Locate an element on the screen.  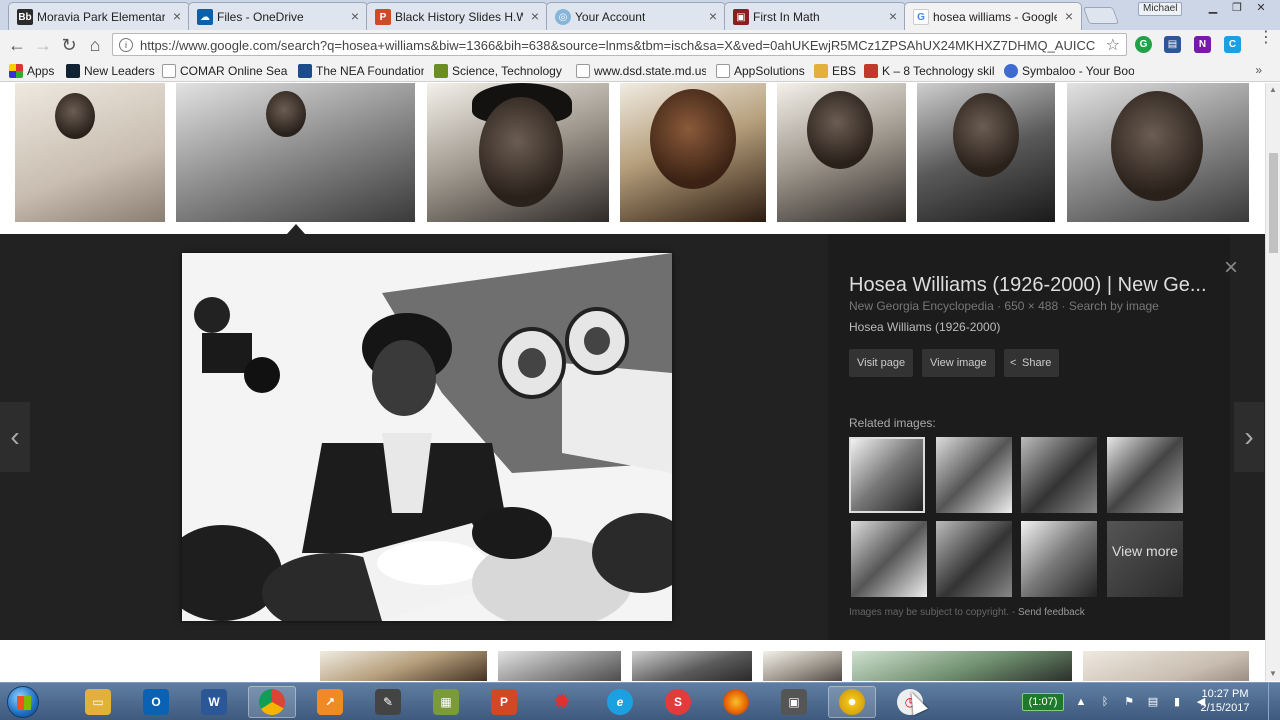
tab-first-in-math: ▣ First In Math × is located at coordinates (815, 16).